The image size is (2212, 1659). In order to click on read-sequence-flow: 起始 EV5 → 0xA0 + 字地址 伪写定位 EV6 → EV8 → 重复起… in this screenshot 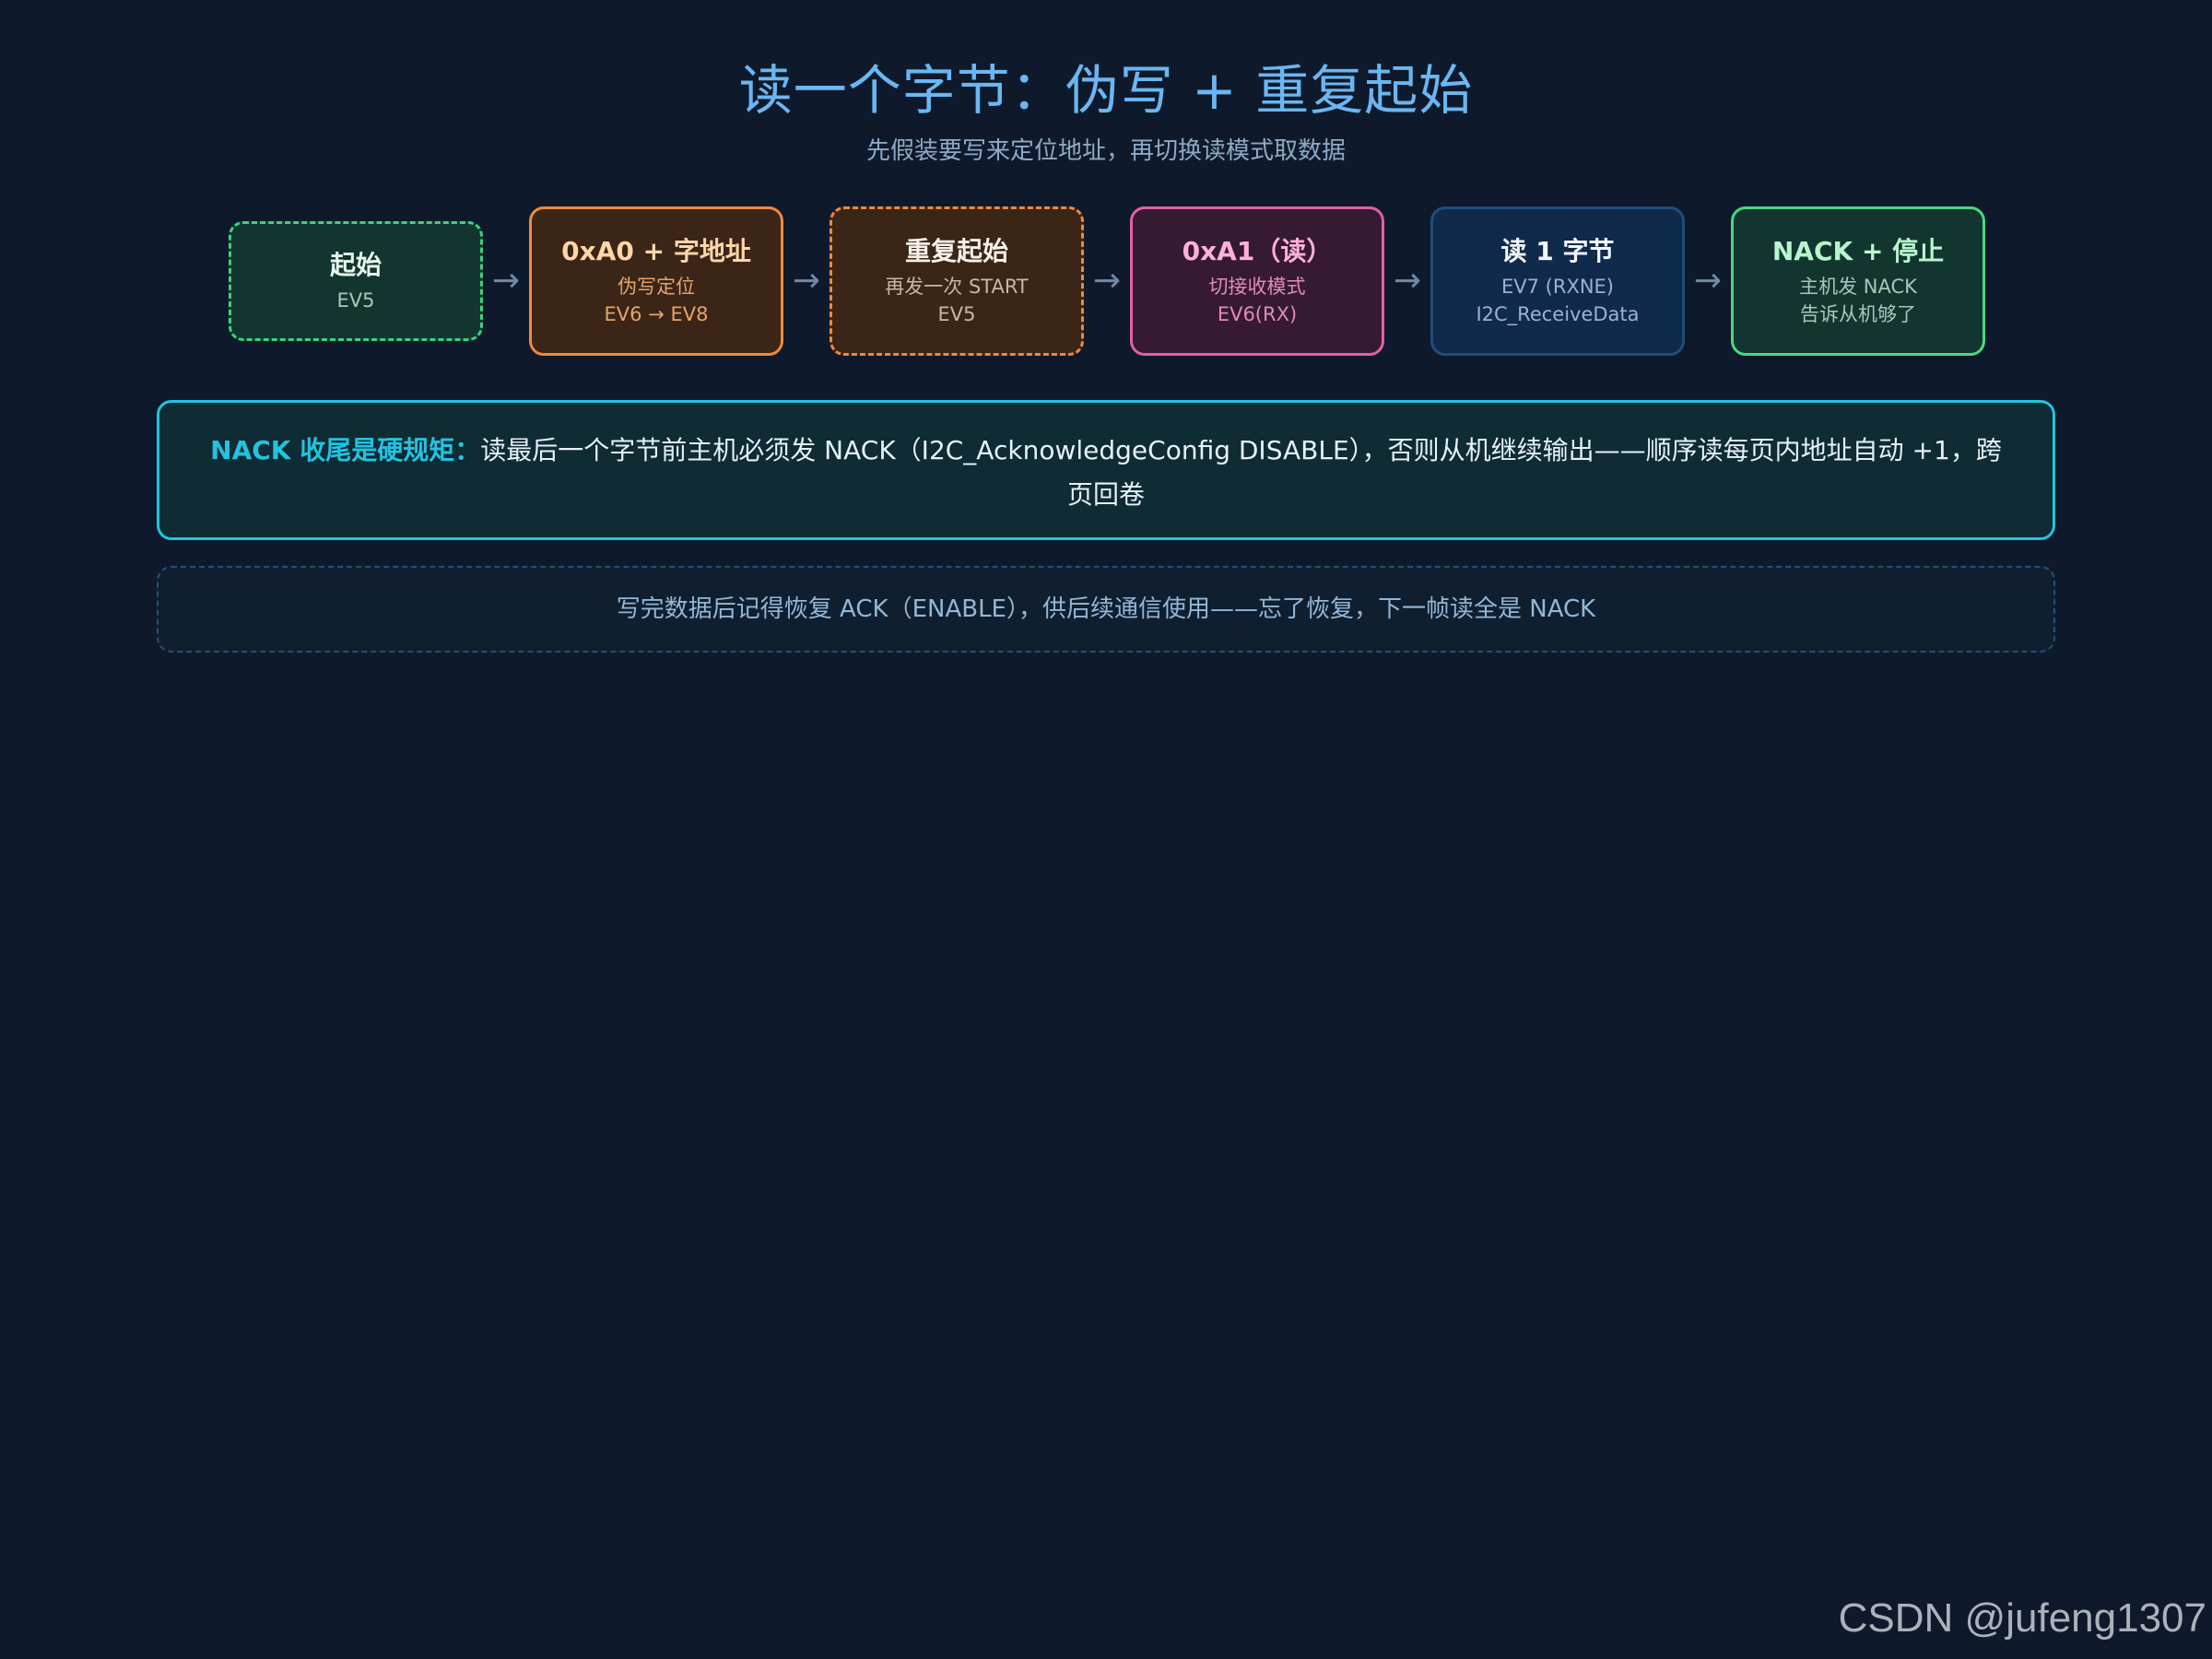, I will do `click(1107, 281)`.